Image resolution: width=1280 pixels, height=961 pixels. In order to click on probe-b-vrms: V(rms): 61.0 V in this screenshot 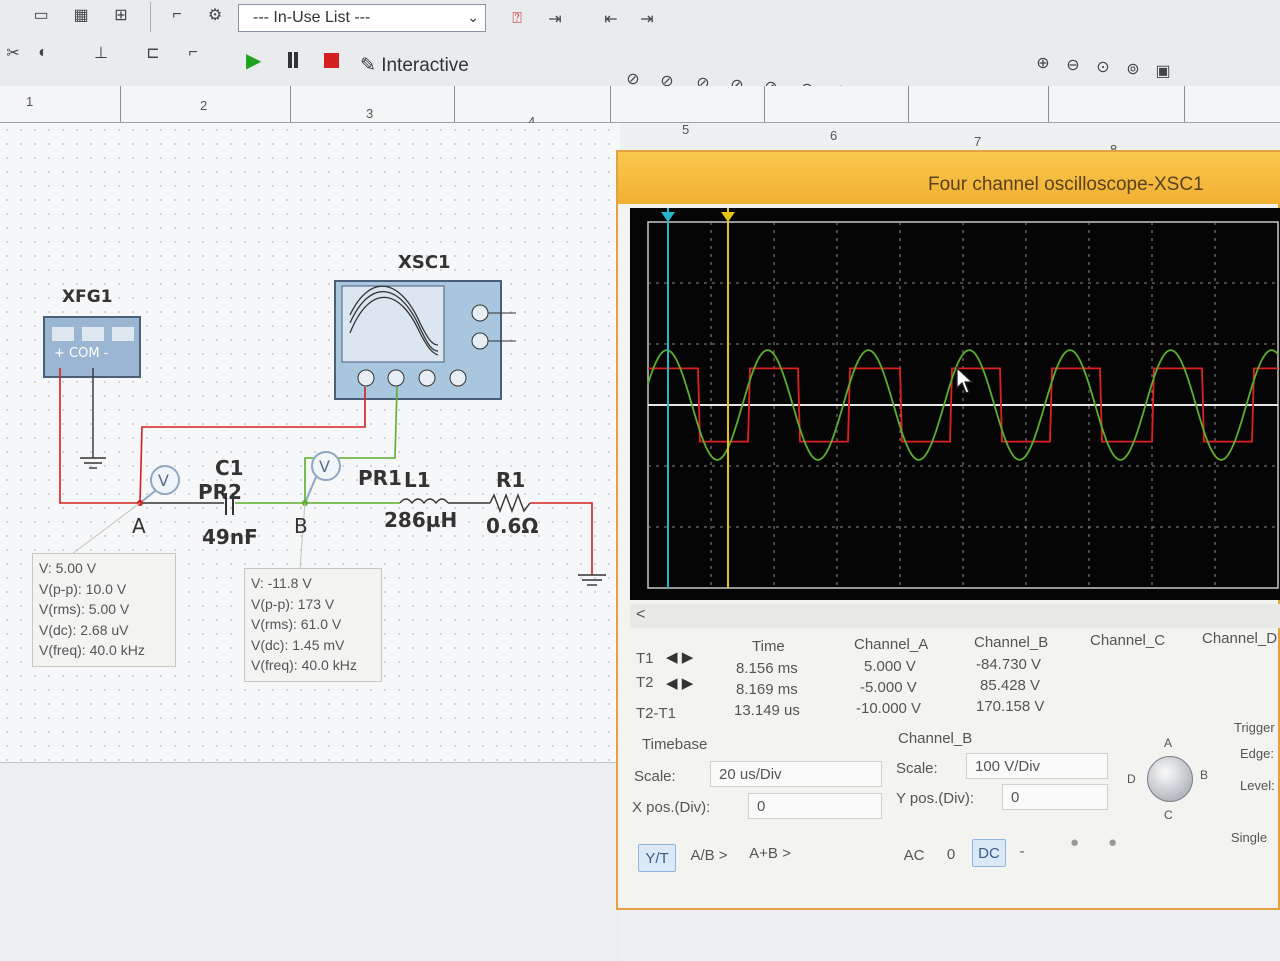, I will do `click(296, 624)`.